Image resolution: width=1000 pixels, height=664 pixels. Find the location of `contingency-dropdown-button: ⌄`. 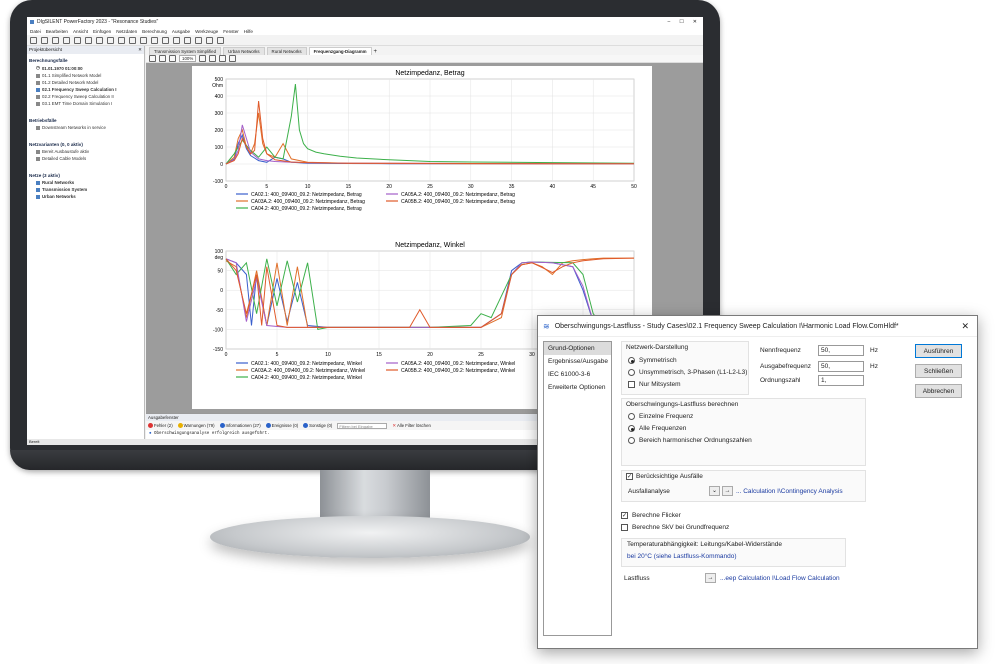

contingency-dropdown-button: ⌄ is located at coordinates (714, 491).